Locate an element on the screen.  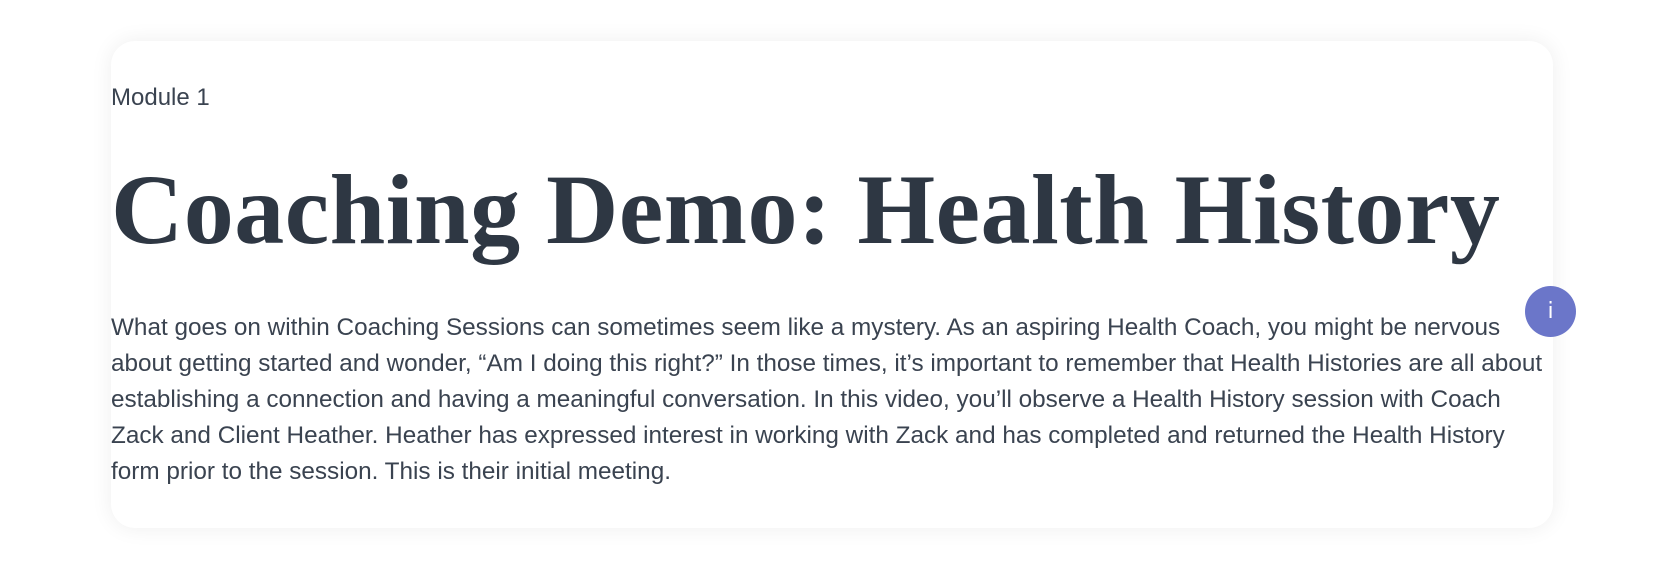
info-button: i is located at coordinates (1550, 311).